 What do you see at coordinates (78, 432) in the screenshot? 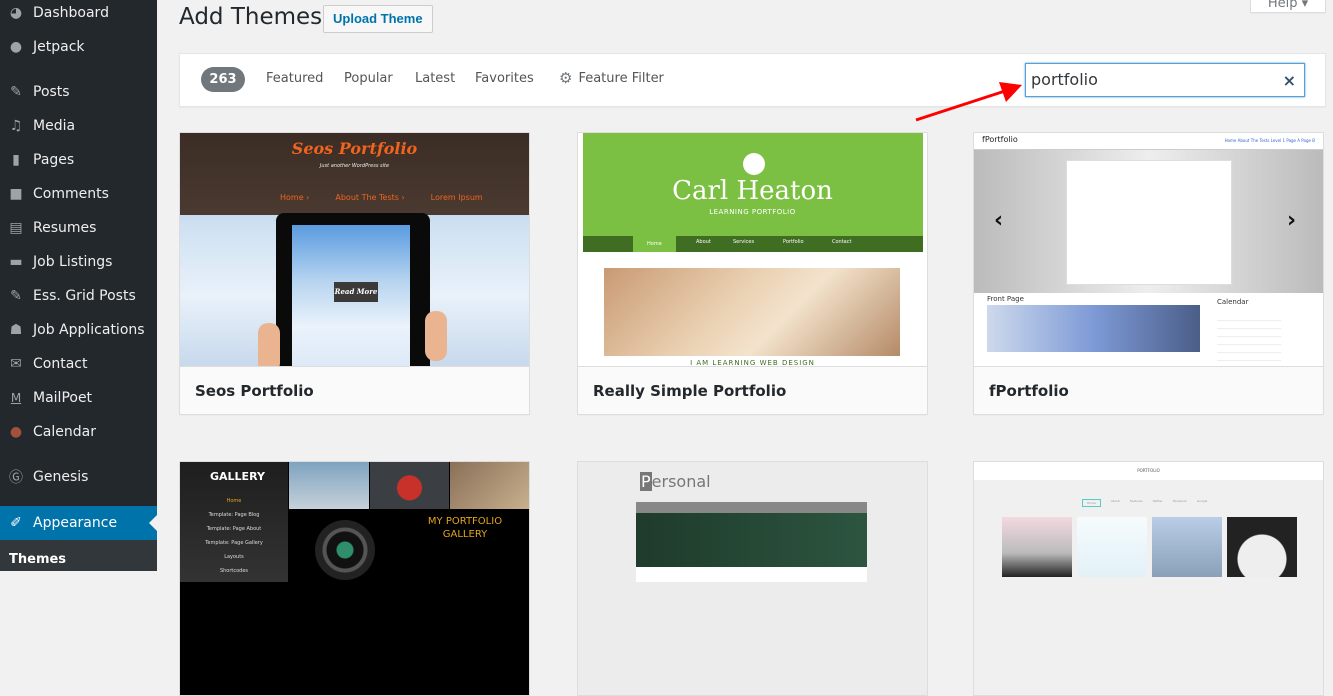
I see `sidebar-item-calendar: ● Calendar` at bounding box center [78, 432].